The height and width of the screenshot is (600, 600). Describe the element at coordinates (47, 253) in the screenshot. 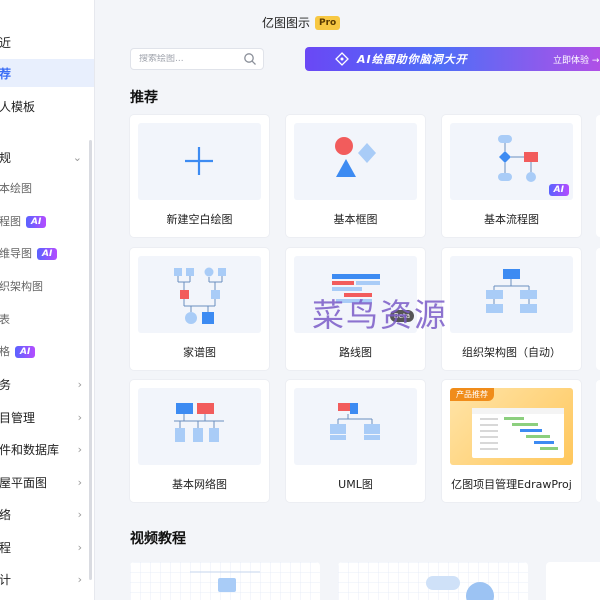

I see `sidebar-item-mindmap: 维导图 AI` at that location.